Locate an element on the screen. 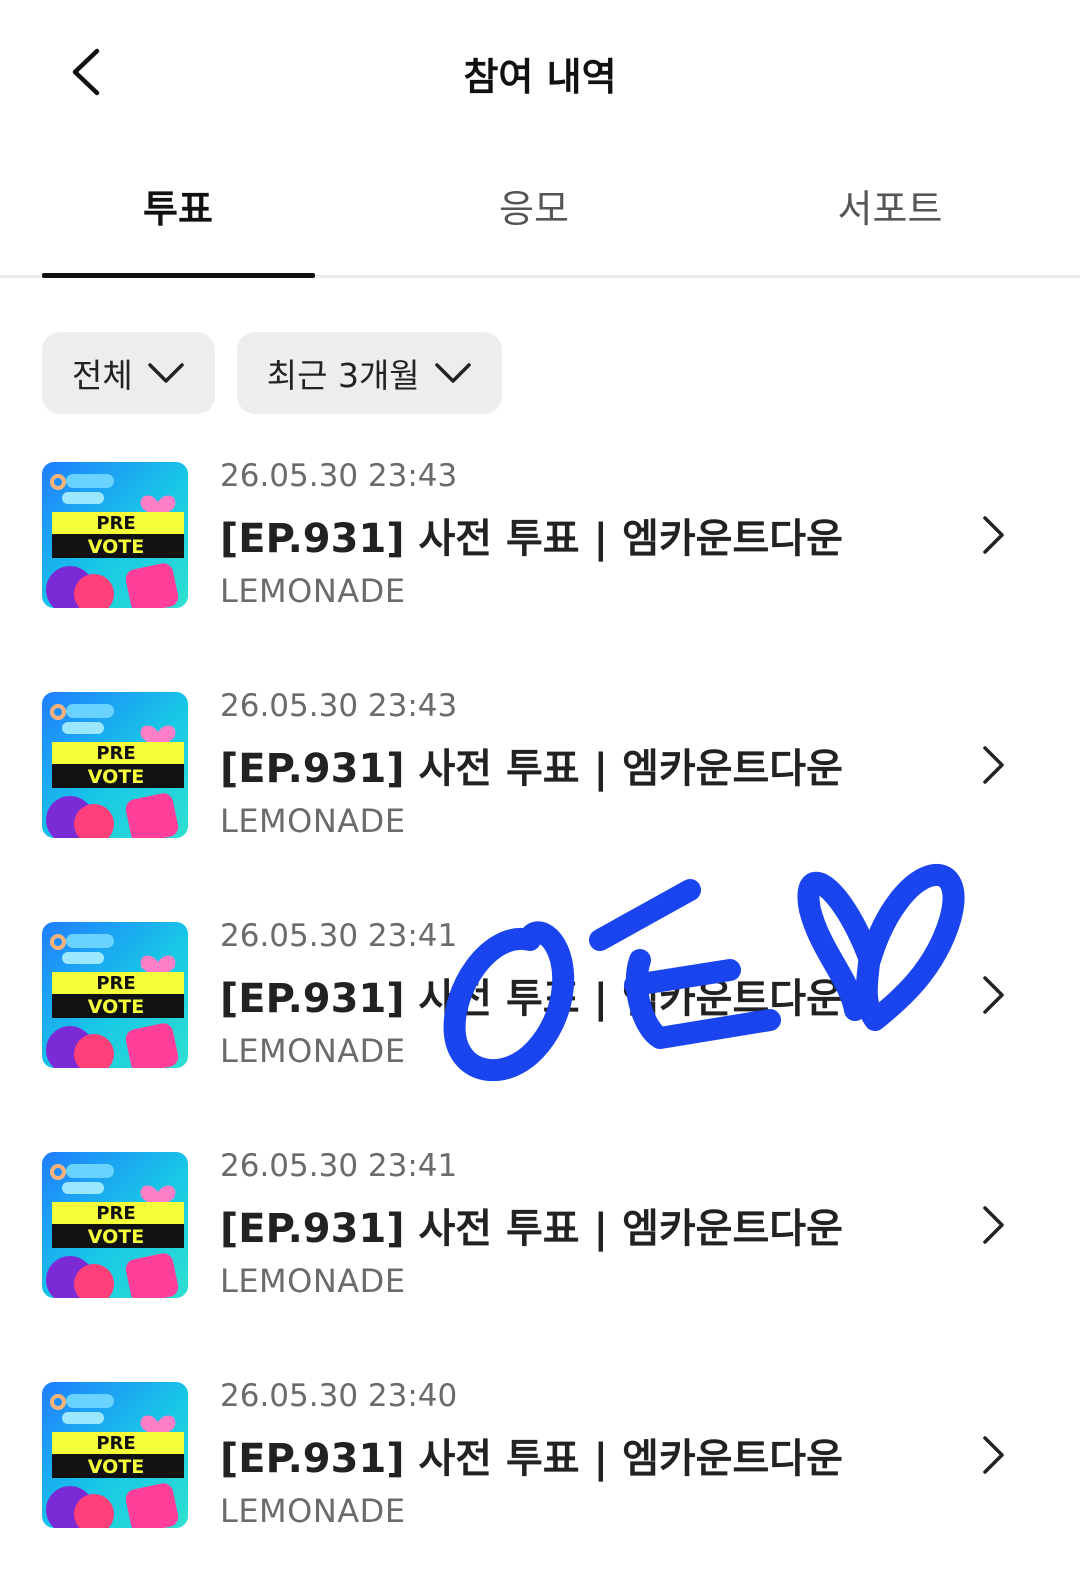  filter-type-label: 전체 is located at coordinates (102, 375).